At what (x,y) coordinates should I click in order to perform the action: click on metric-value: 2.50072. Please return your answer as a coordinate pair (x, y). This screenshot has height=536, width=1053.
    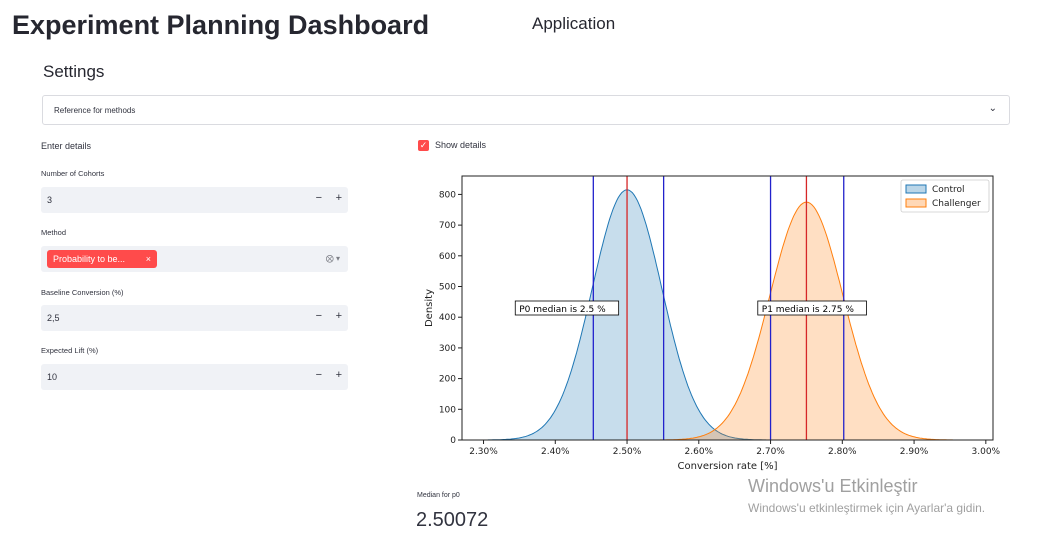
    Looking at the image, I should click on (452, 520).